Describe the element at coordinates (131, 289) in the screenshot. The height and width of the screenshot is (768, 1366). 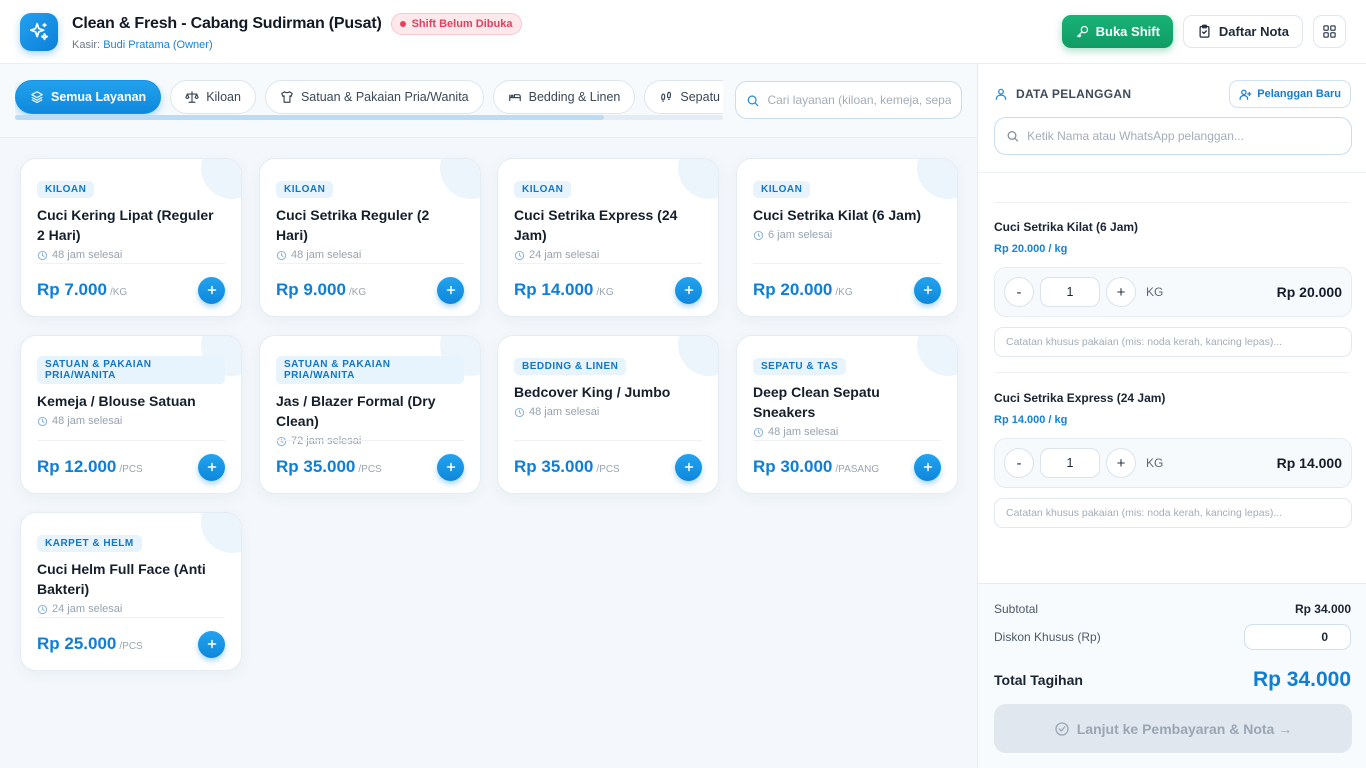
I see `card-footer: Rp 7.000/KG` at that location.